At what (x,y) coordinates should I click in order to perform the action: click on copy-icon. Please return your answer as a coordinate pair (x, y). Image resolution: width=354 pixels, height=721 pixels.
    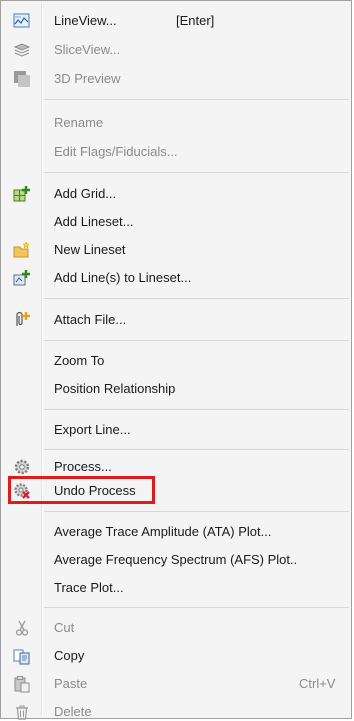
    Looking at the image, I should click on (21, 657).